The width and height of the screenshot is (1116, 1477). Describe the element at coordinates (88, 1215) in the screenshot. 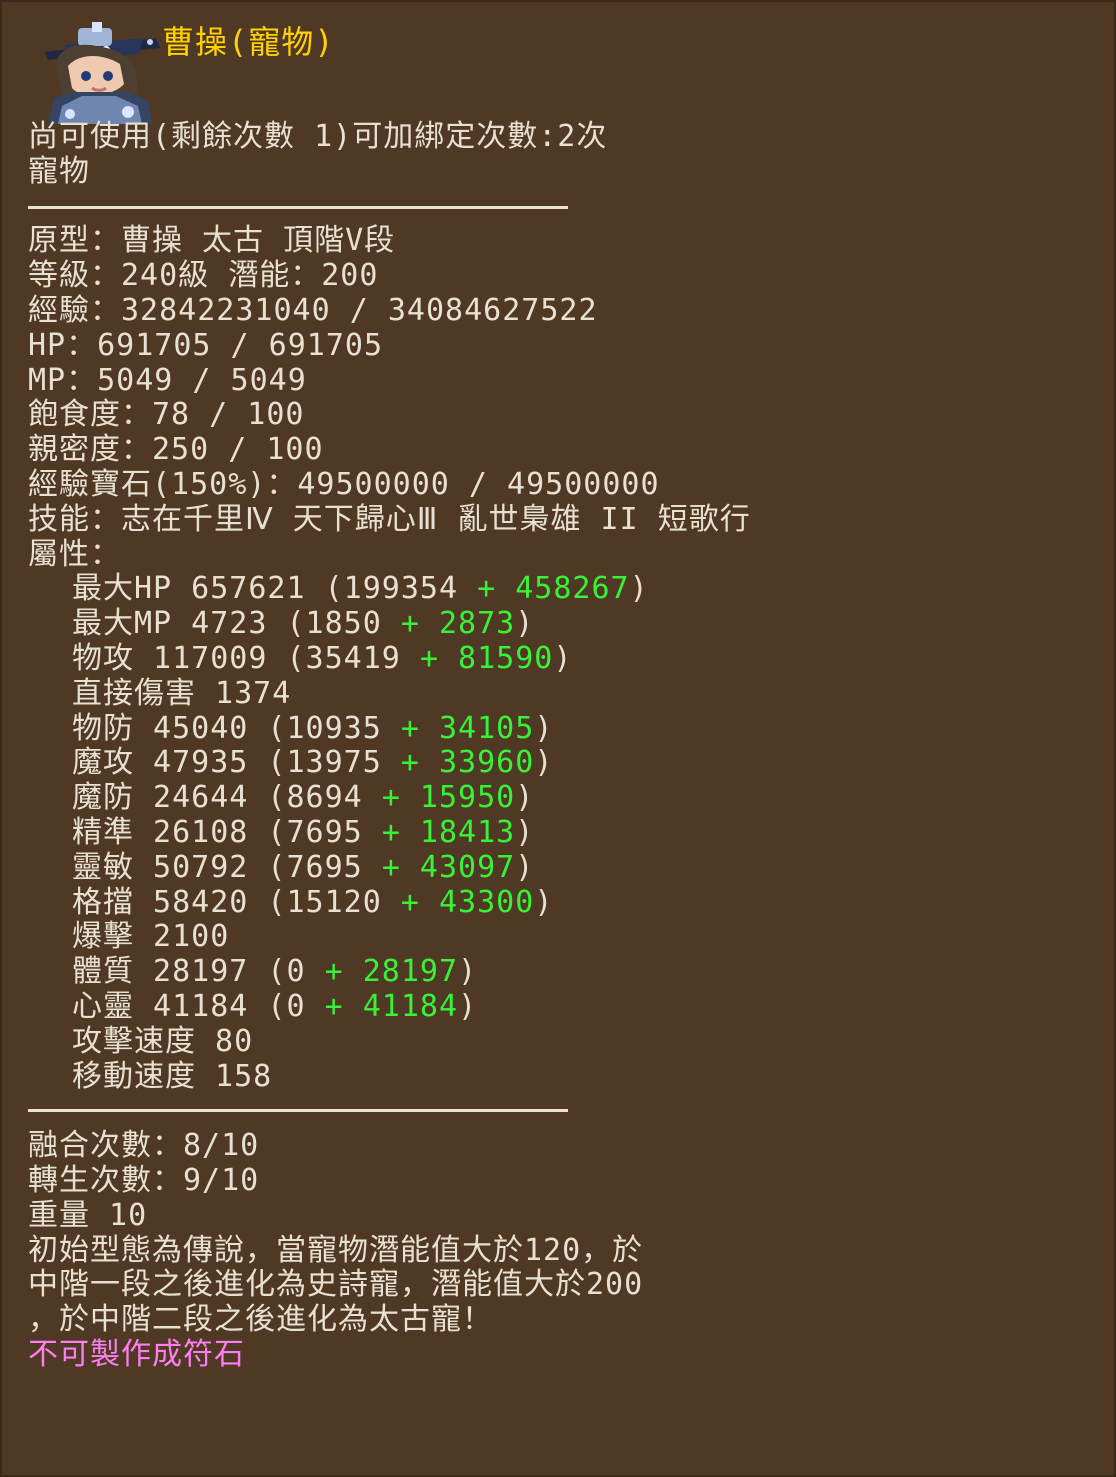

I see `weight-line: 重量 10` at that location.